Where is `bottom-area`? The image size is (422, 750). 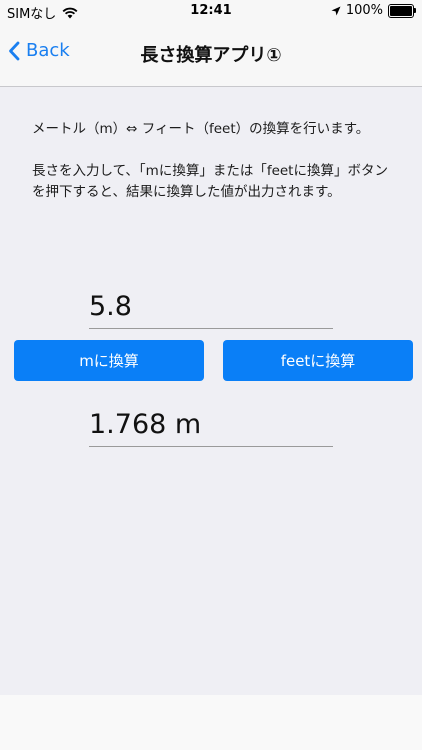
bottom-area is located at coordinates (211, 722).